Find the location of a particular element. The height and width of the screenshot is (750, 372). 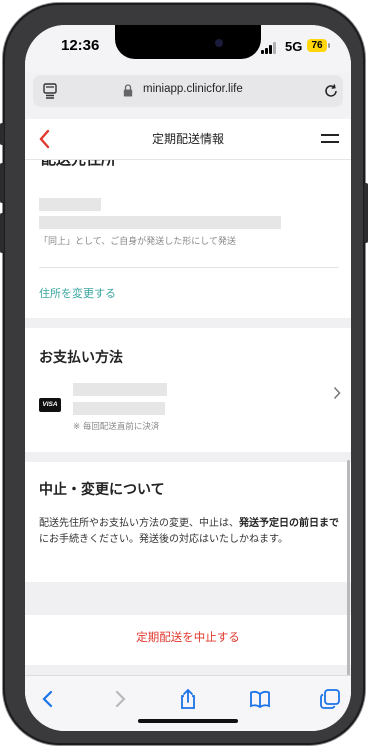

app-header: 定期配送情報 is located at coordinates (188, 139).